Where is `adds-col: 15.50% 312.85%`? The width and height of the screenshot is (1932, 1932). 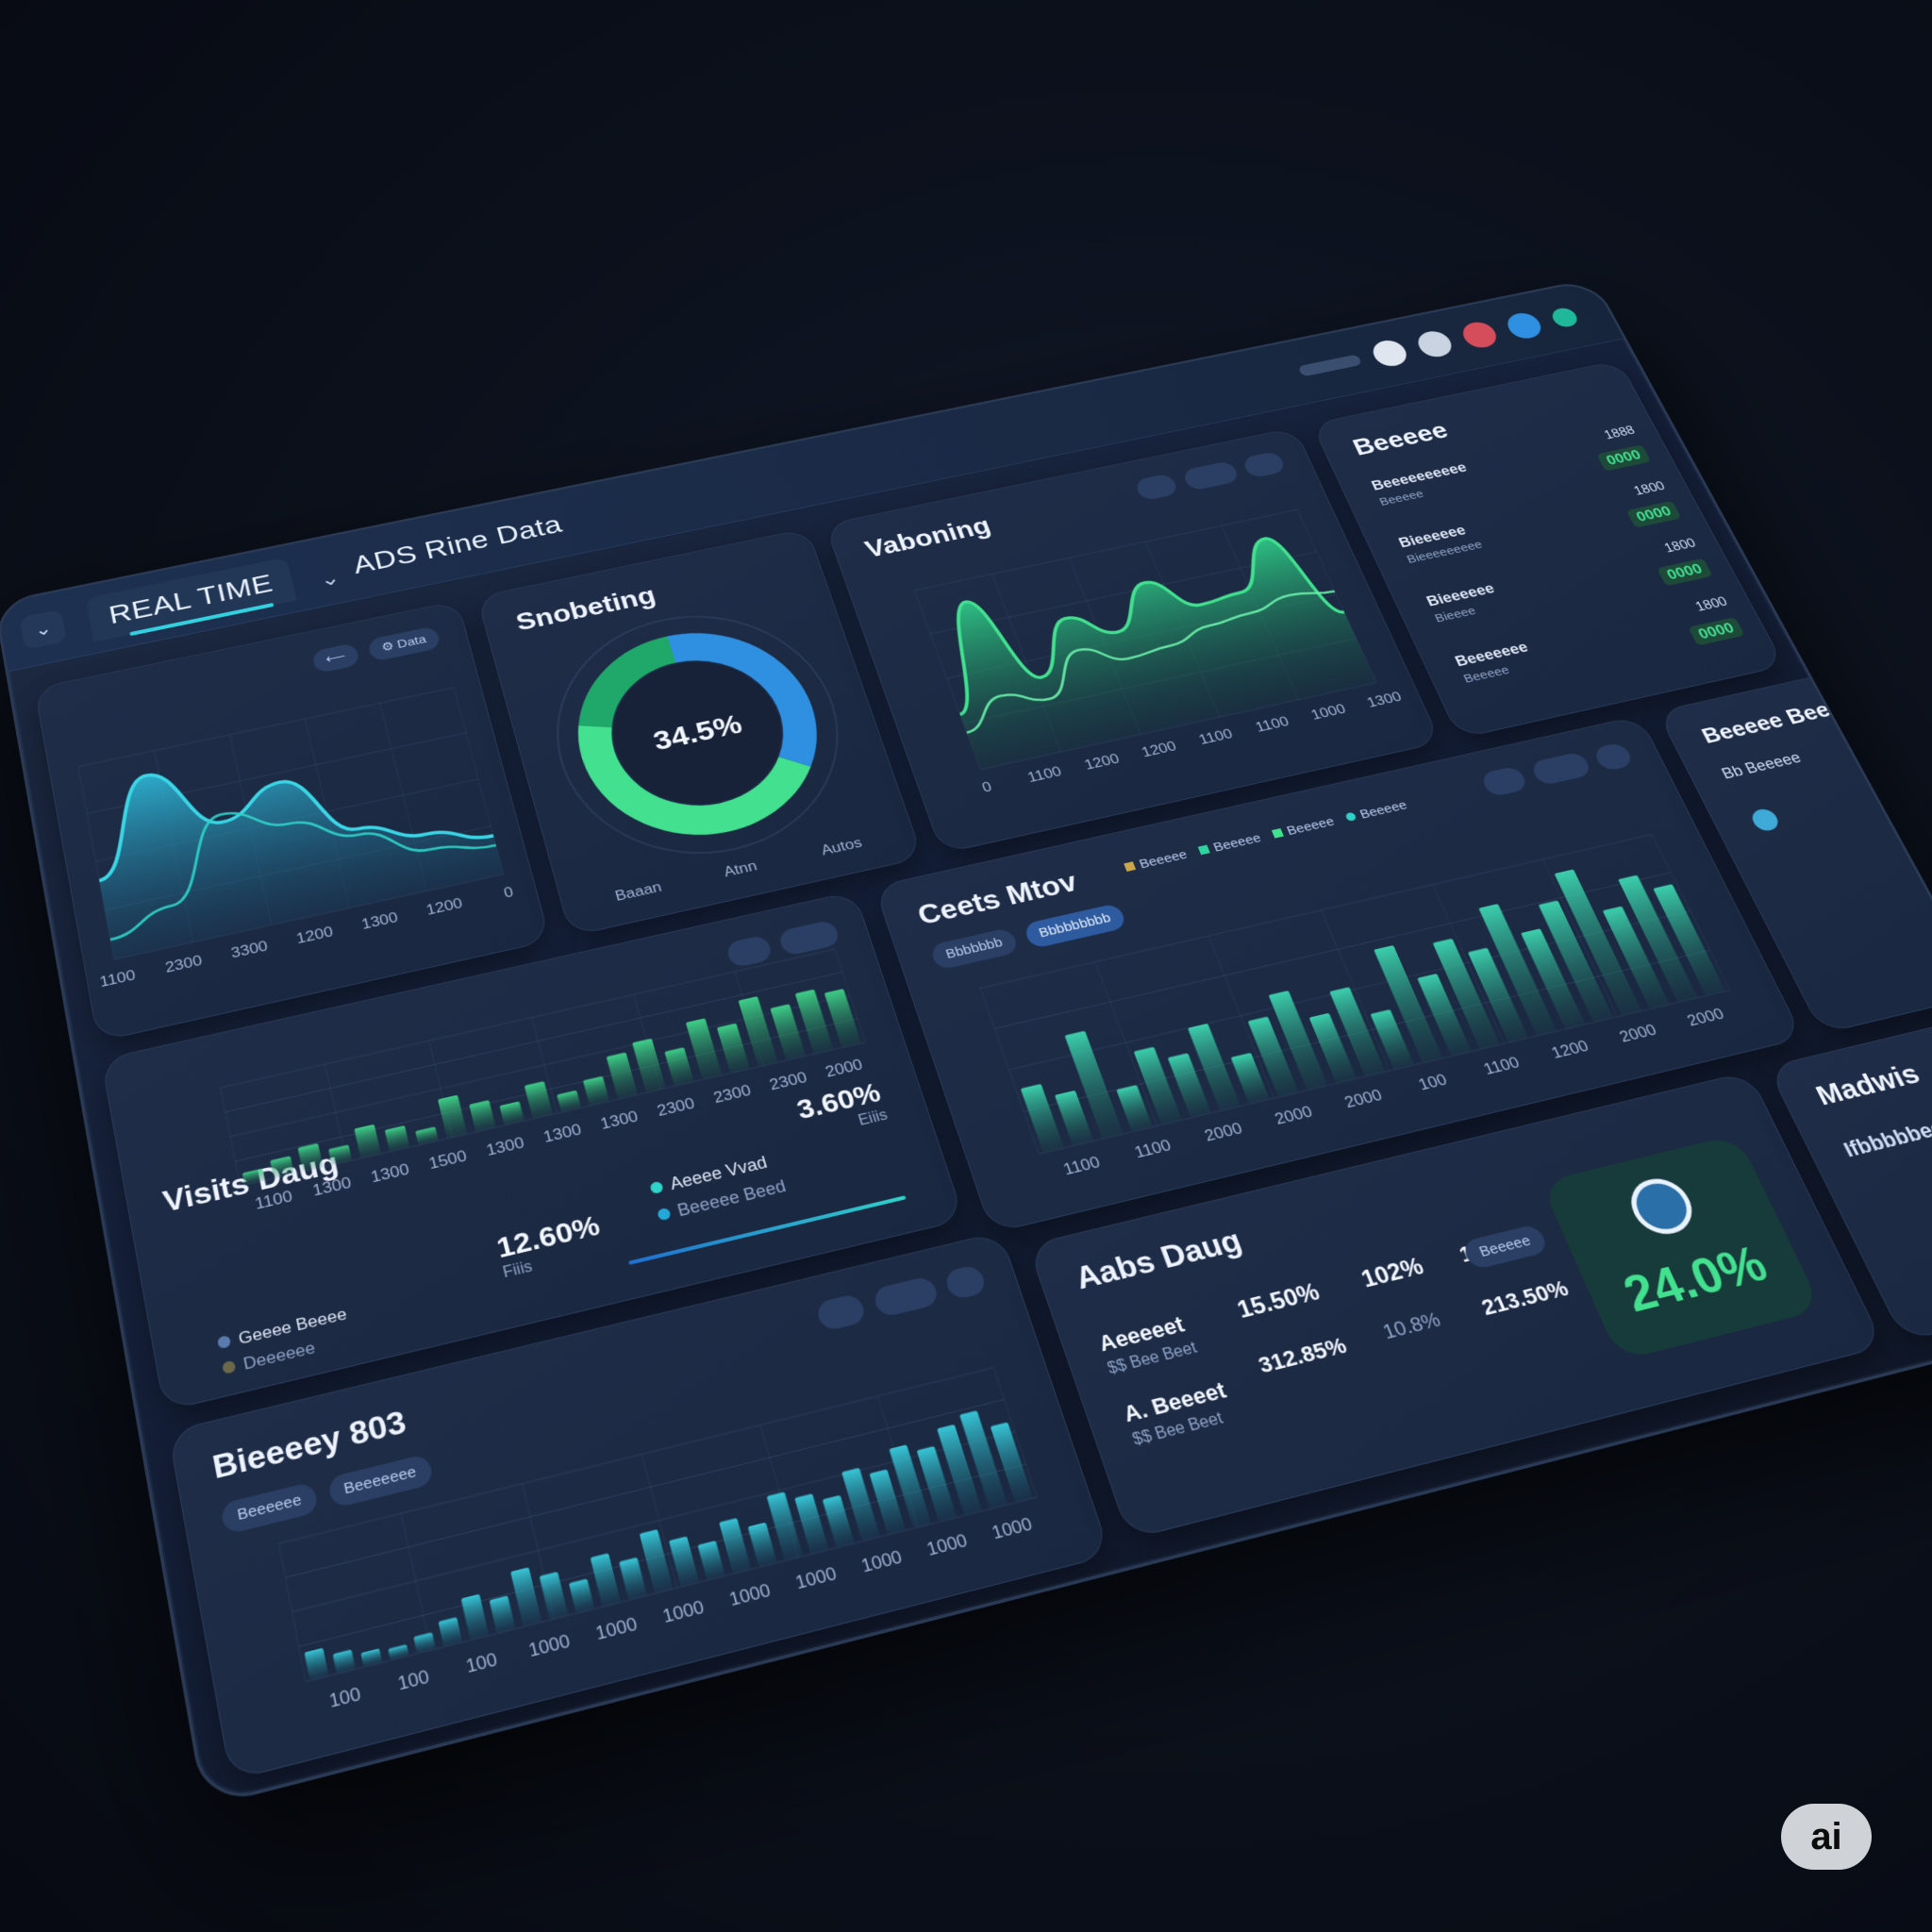 adds-col: 15.50% 312.85% is located at coordinates (1299, 1346).